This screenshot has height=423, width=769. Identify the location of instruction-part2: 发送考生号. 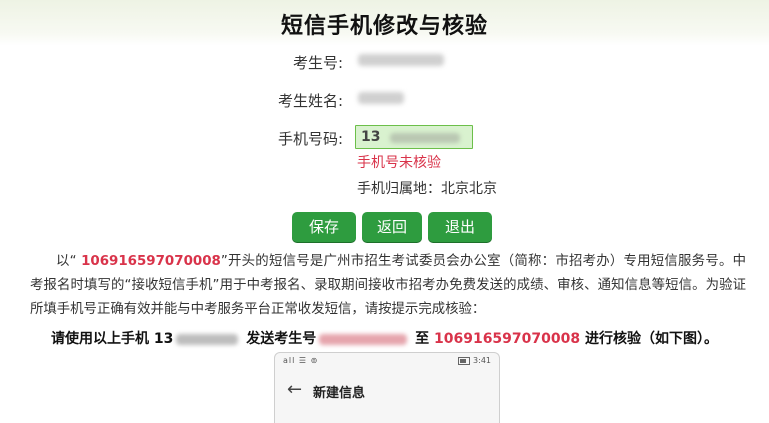
(279, 339).